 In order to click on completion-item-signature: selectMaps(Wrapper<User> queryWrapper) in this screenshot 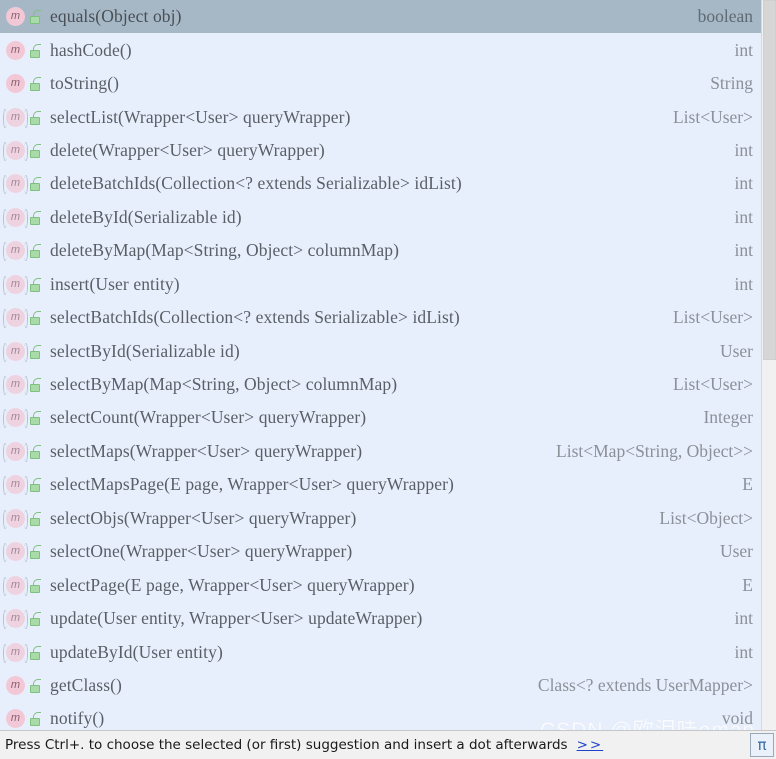, I will do `click(206, 450)`.